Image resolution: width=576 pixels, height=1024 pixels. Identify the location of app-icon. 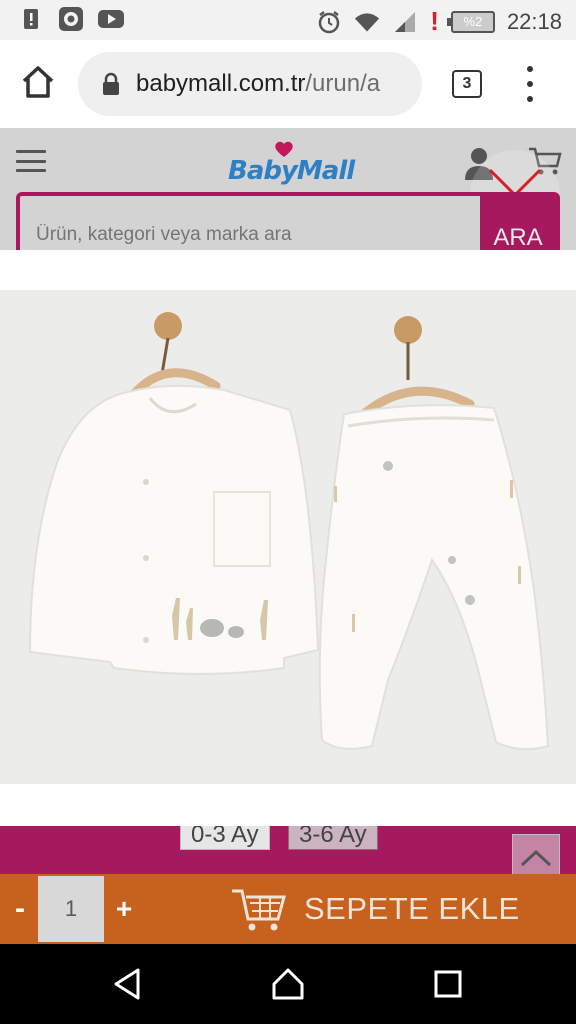
(71, 19).